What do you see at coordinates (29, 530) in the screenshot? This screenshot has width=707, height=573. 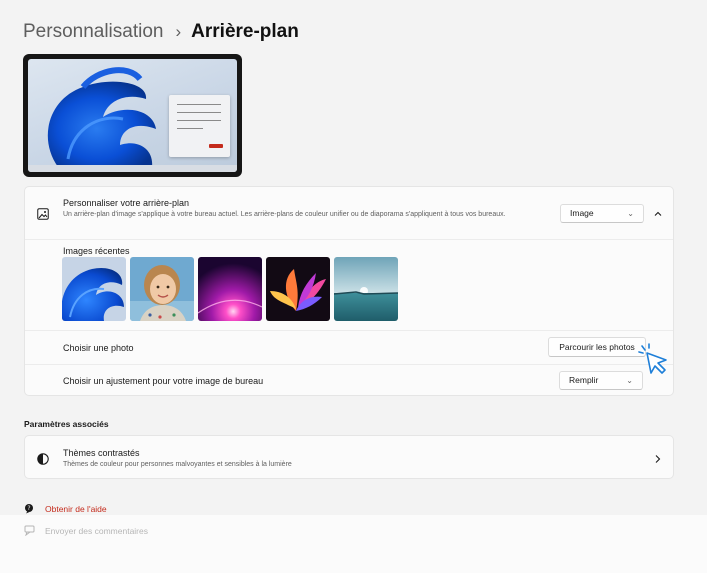 I see `feedback-icon` at bounding box center [29, 530].